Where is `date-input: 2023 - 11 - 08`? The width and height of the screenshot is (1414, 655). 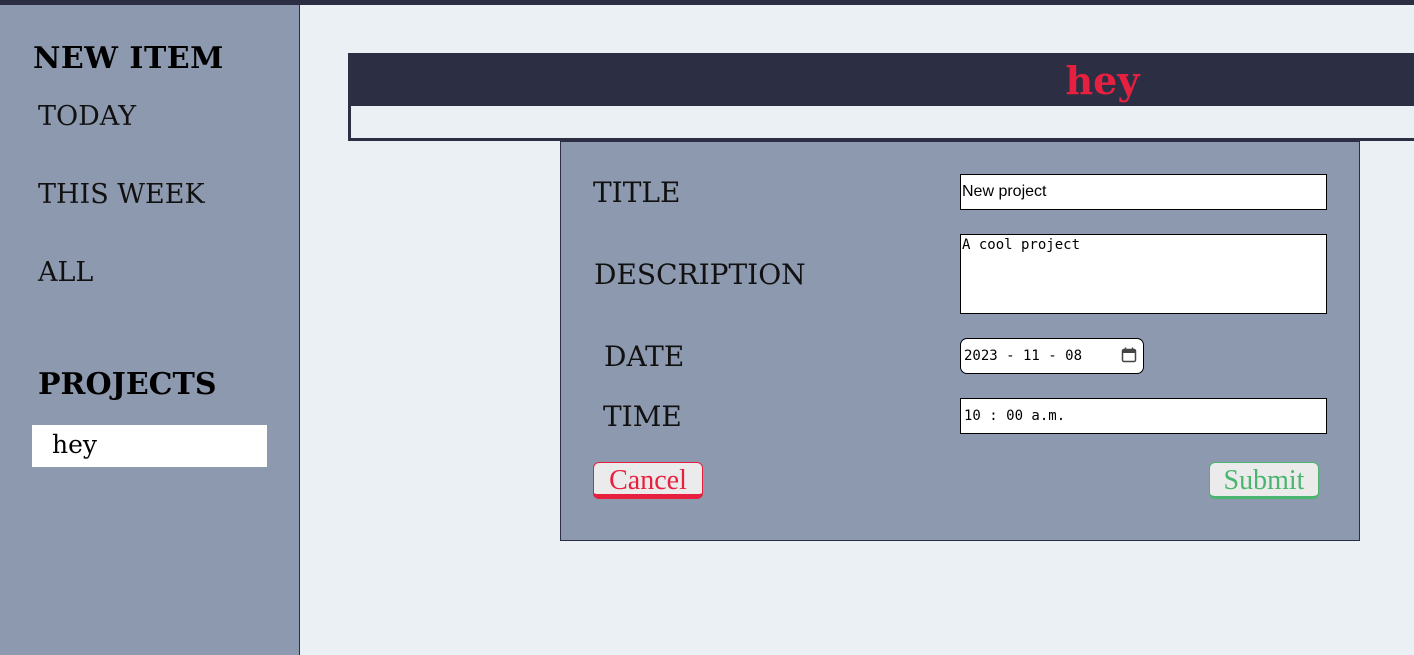
date-input: 2023 - 11 - 08 is located at coordinates (1052, 356).